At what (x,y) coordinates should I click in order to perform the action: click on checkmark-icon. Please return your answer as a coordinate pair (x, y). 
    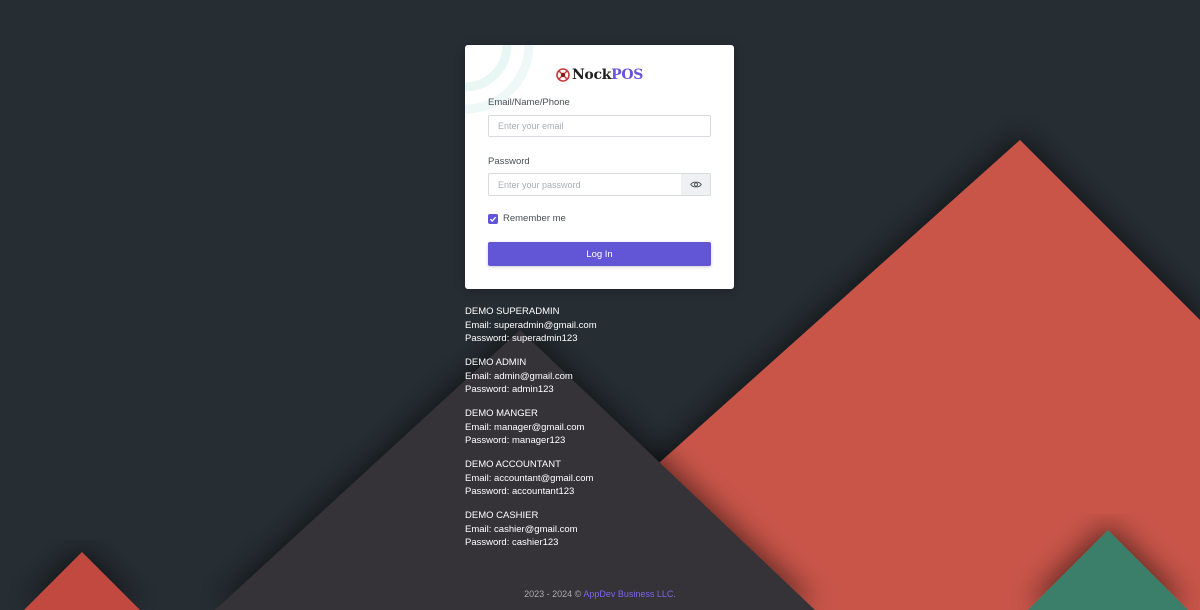
    Looking at the image, I should click on (493, 219).